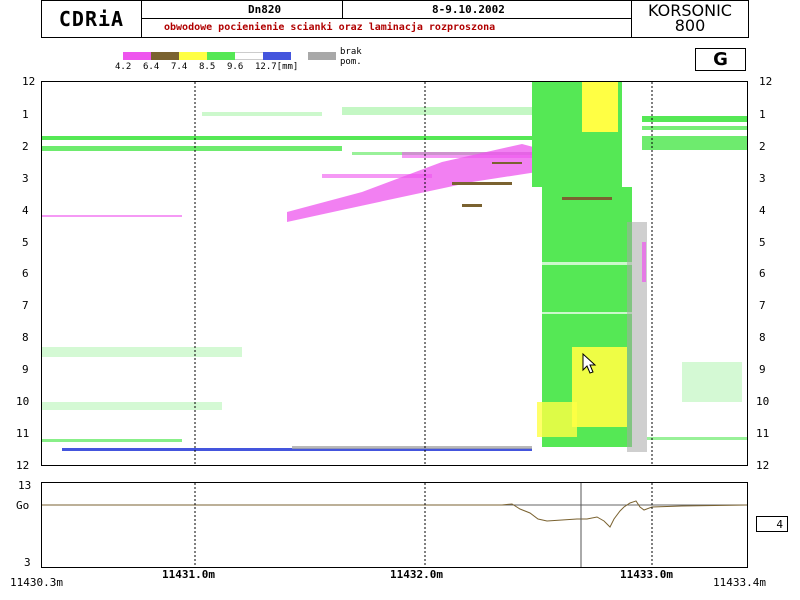  Describe the element at coordinates (25, 369) in the screenshot. I see `y-left-9: 9` at that location.